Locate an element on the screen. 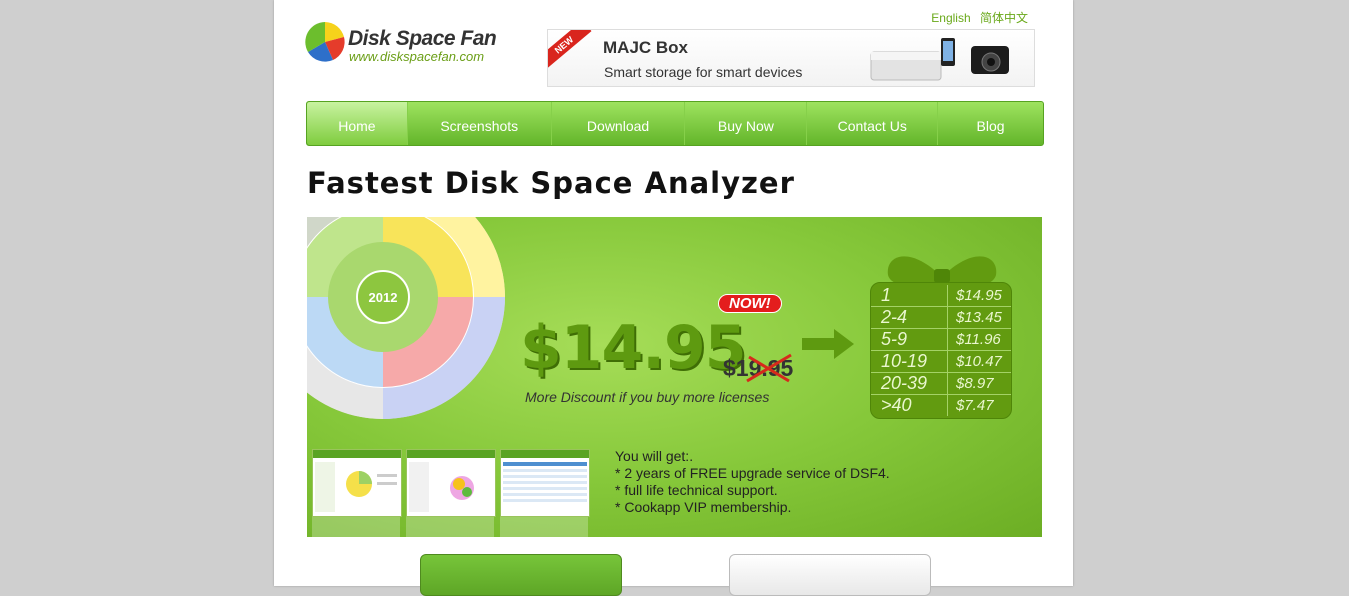 This screenshot has width=1349, height=596. discount-text: More Discount if you buy more licenses is located at coordinates (647, 397).